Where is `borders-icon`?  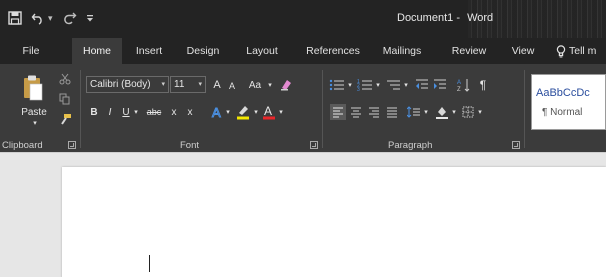
borders-icon is located at coordinates (468, 112).